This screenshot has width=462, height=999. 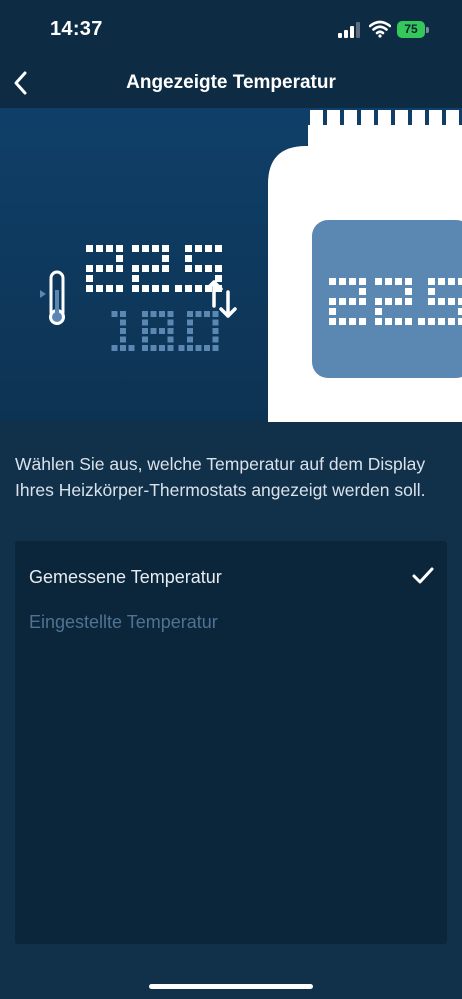 What do you see at coordinates (380, 29) in the screenshot?
I see `wifi-icon` at bounding box center [380, 29].